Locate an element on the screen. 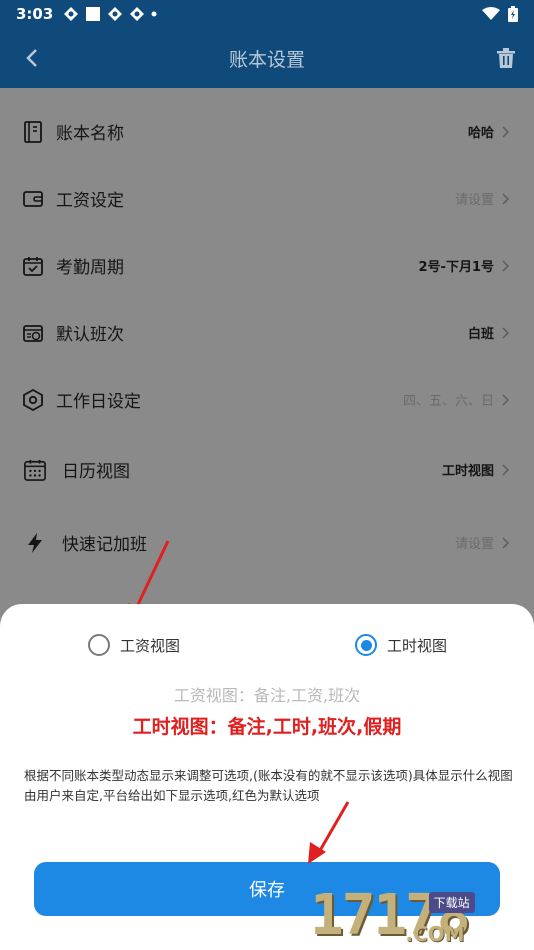 This screenshot has width=534, height=950. setting-attendance-cycle: 考勤周期 2号-下月1号 is located at coordinates (267, 265).